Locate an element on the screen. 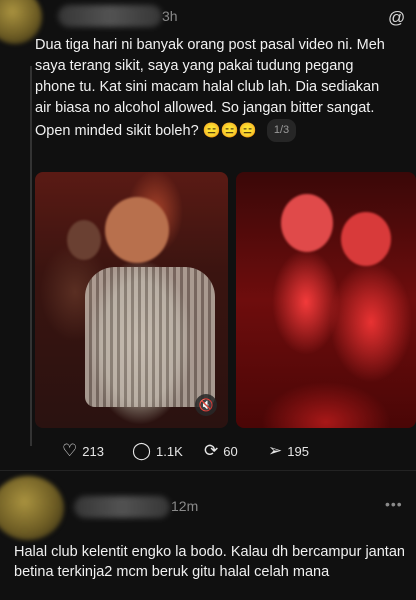 The width and height of the screenshot is (416, 600). threads-logo-icon: @ is located at coordinates (397, 17).